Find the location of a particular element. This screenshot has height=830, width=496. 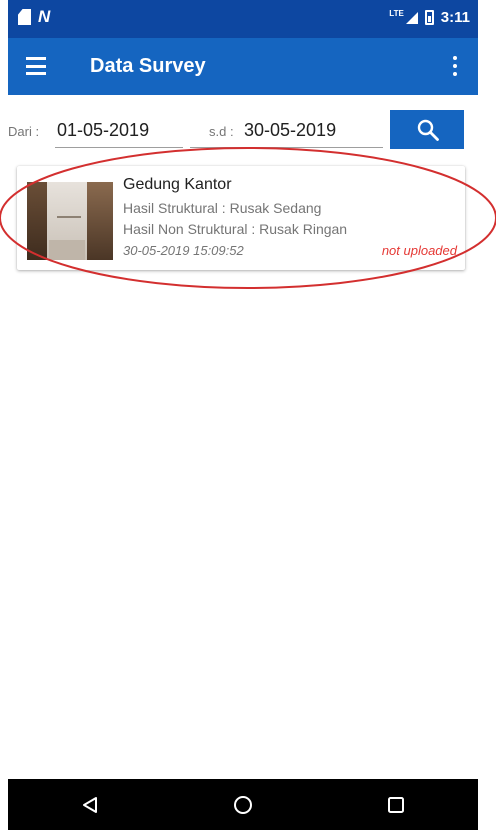

home-button is located at coordinates (243, 804).